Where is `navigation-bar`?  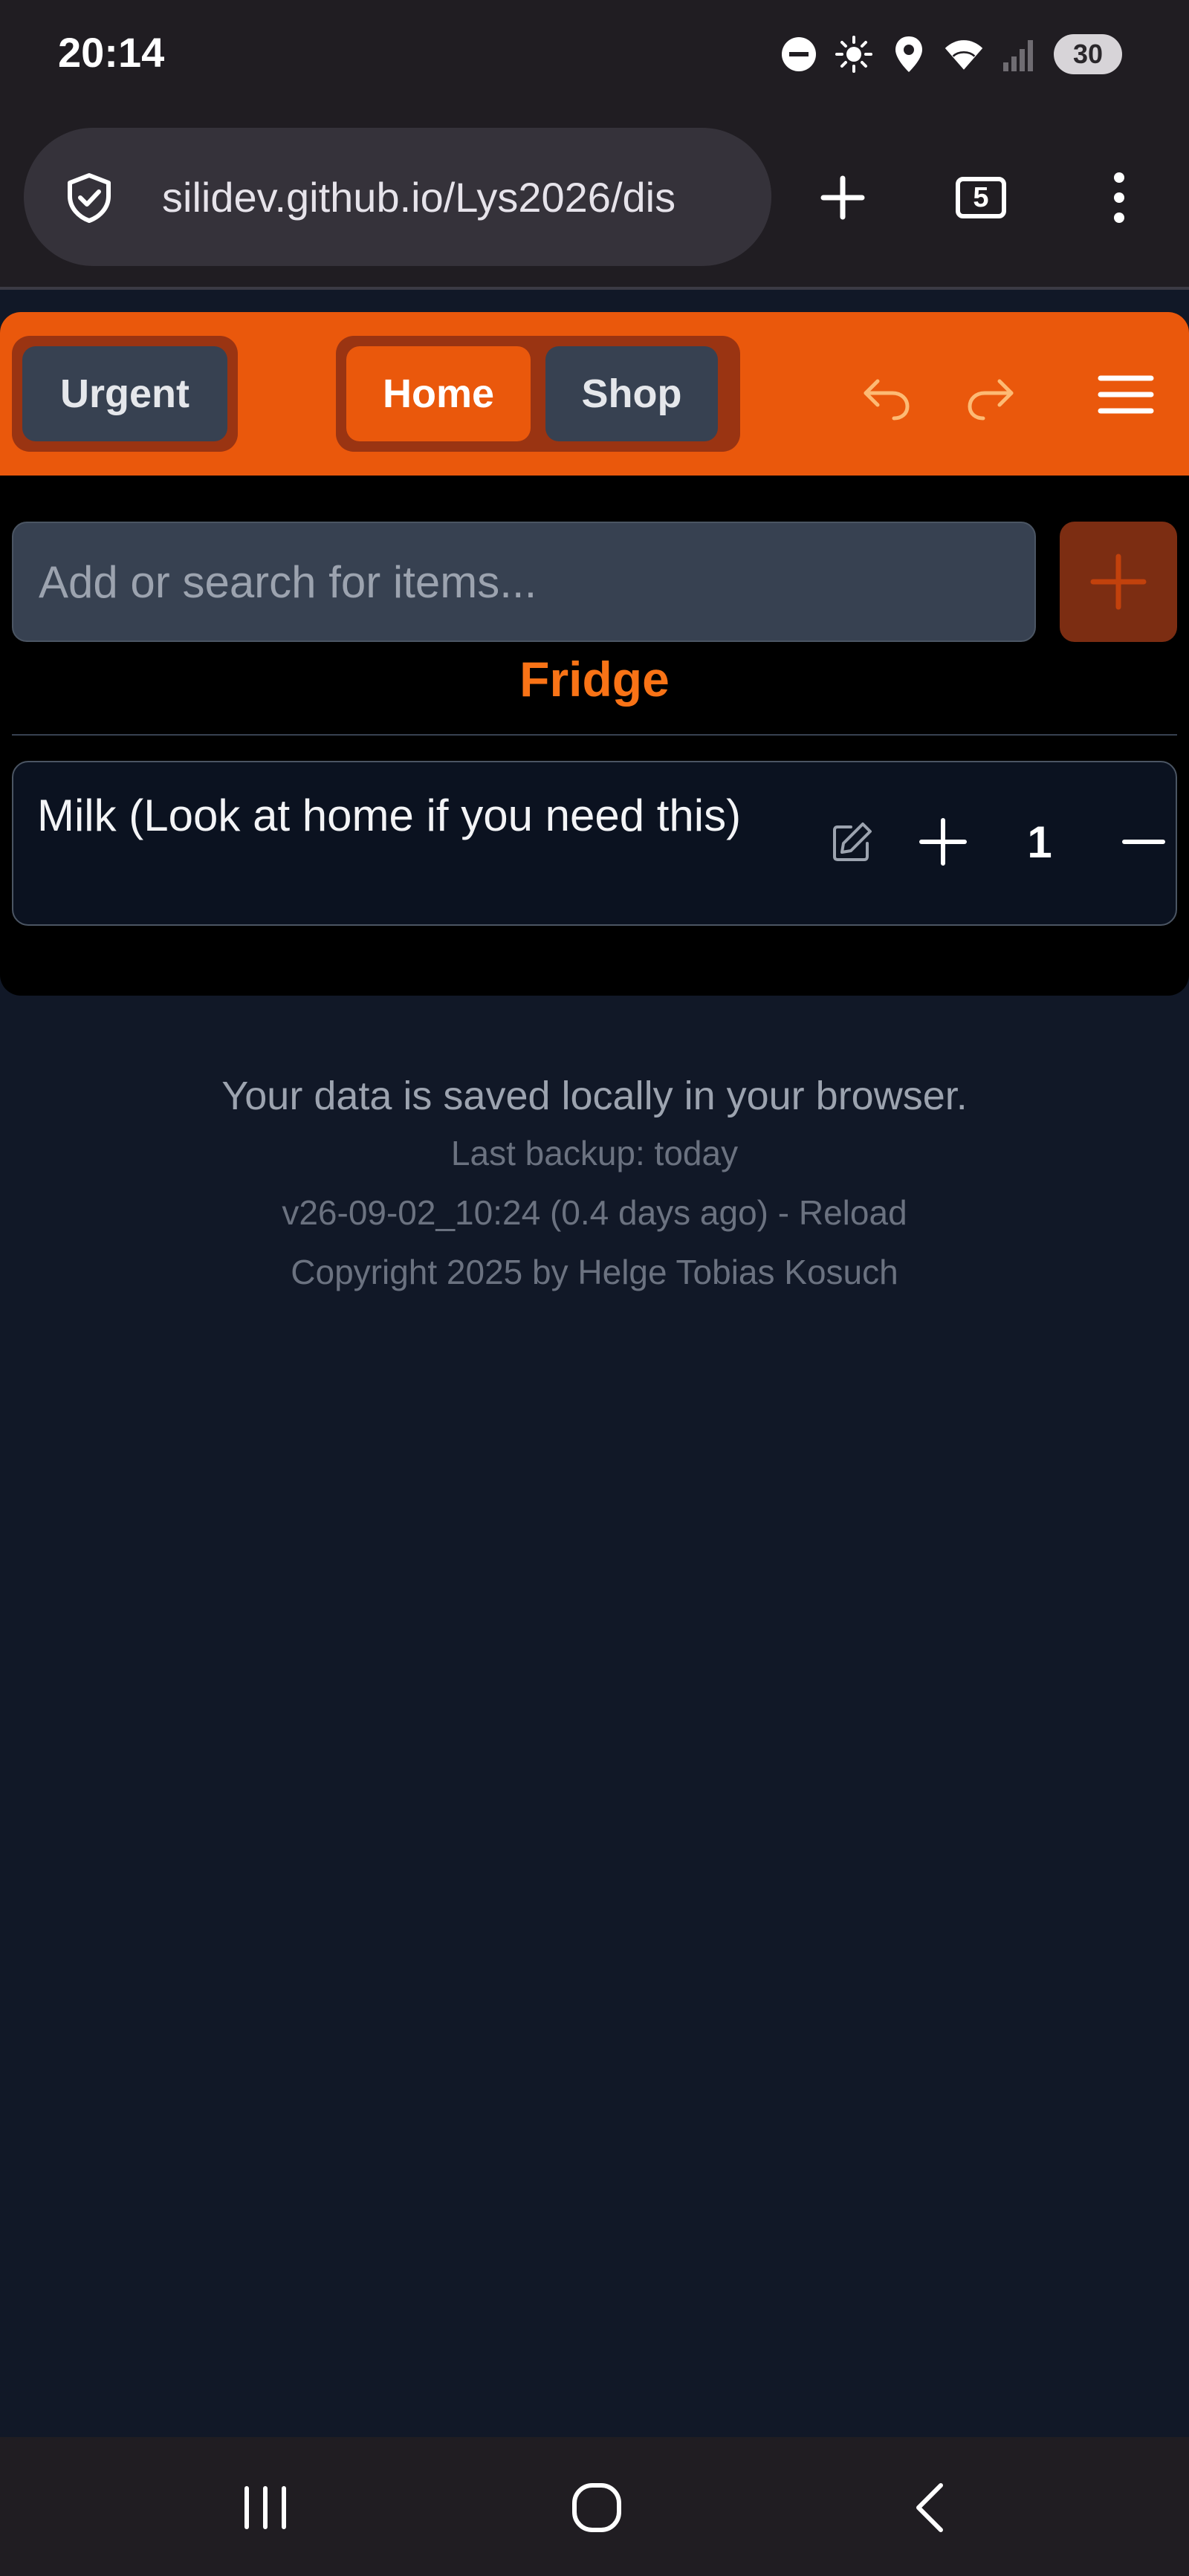 navigation-bar is located at coordinates (594, 2506).